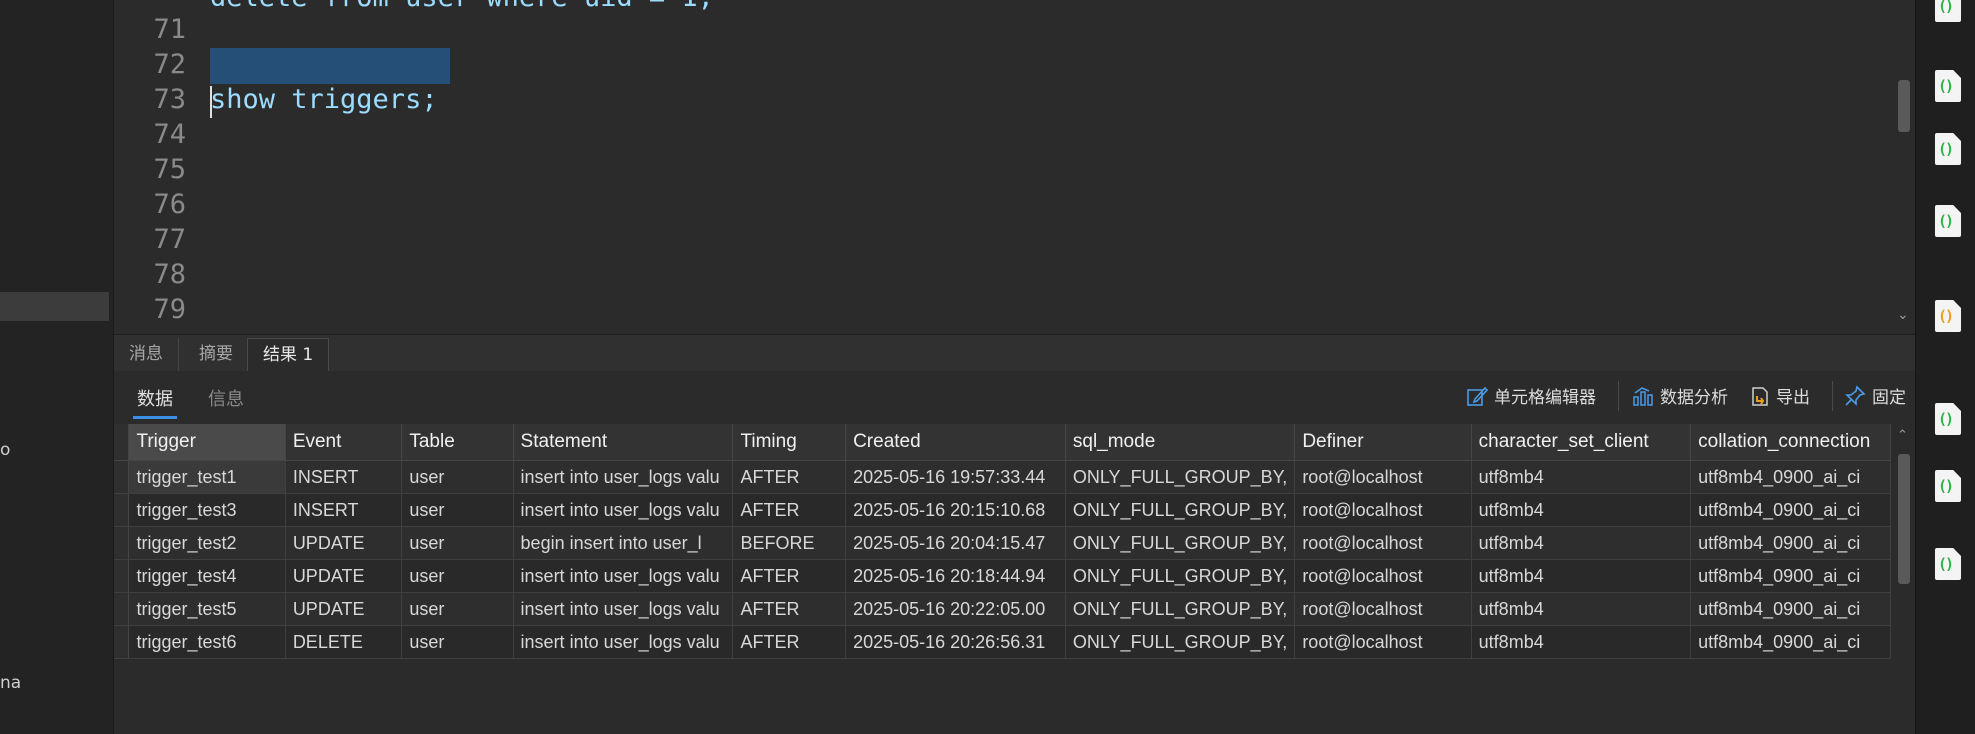 Image resolution: width=1975 pixels, height=734 pixels. I want to click on data-analysis-button: 数据分析, so click(1680, 395).